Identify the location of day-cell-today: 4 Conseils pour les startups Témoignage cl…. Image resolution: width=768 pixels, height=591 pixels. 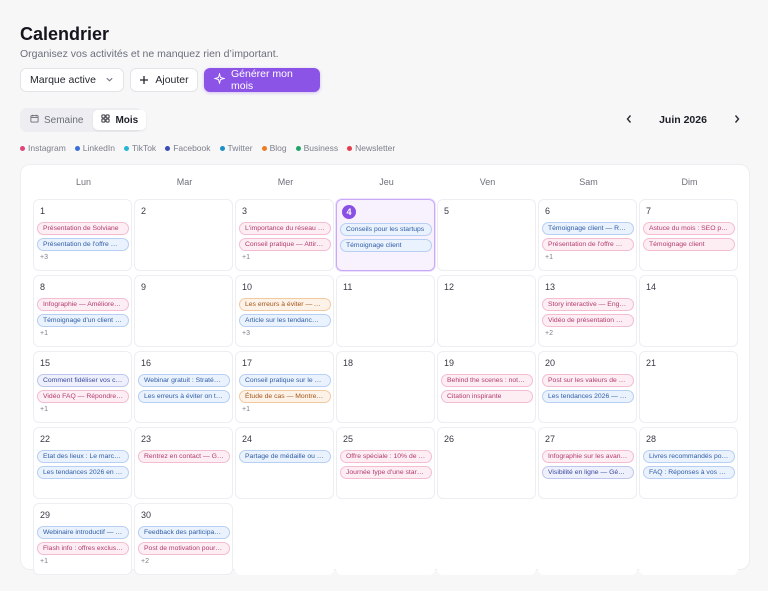
(385, 235).